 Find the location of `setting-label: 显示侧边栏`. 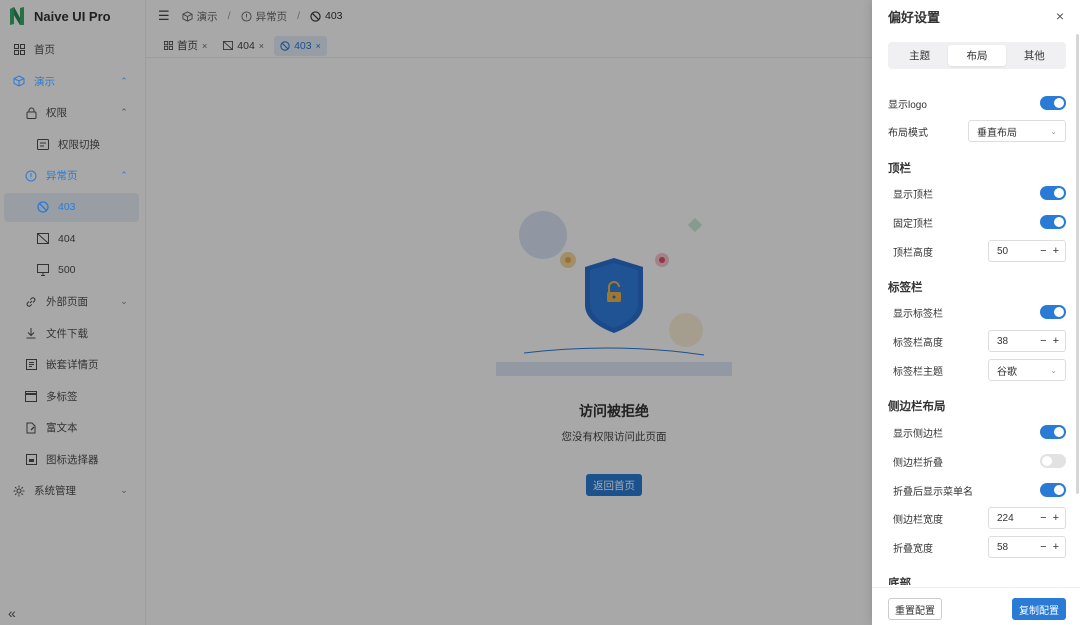

setting-label: 显示侧边栏 is located at coordinates (918, 434).